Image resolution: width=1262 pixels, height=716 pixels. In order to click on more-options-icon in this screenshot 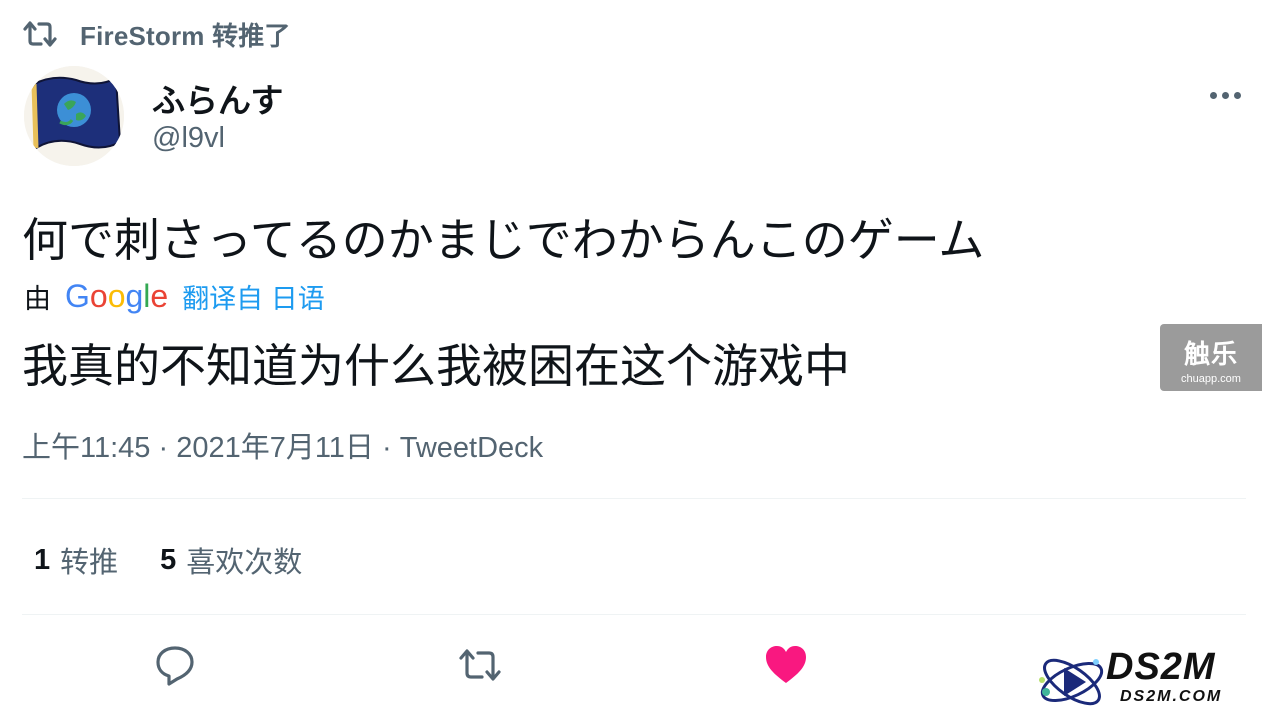, I will do `click(1225, 95)`.